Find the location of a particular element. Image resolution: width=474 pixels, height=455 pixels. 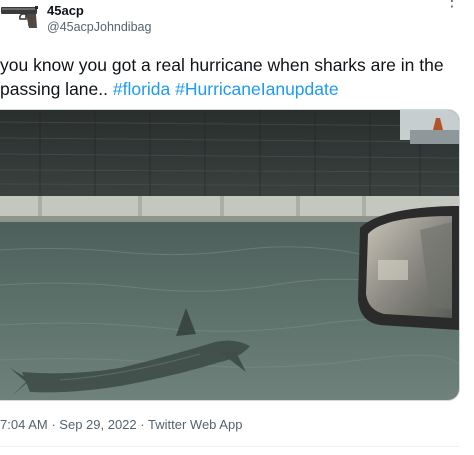

tweet-source: Twitter Web App is located at coordinates (195, 424).